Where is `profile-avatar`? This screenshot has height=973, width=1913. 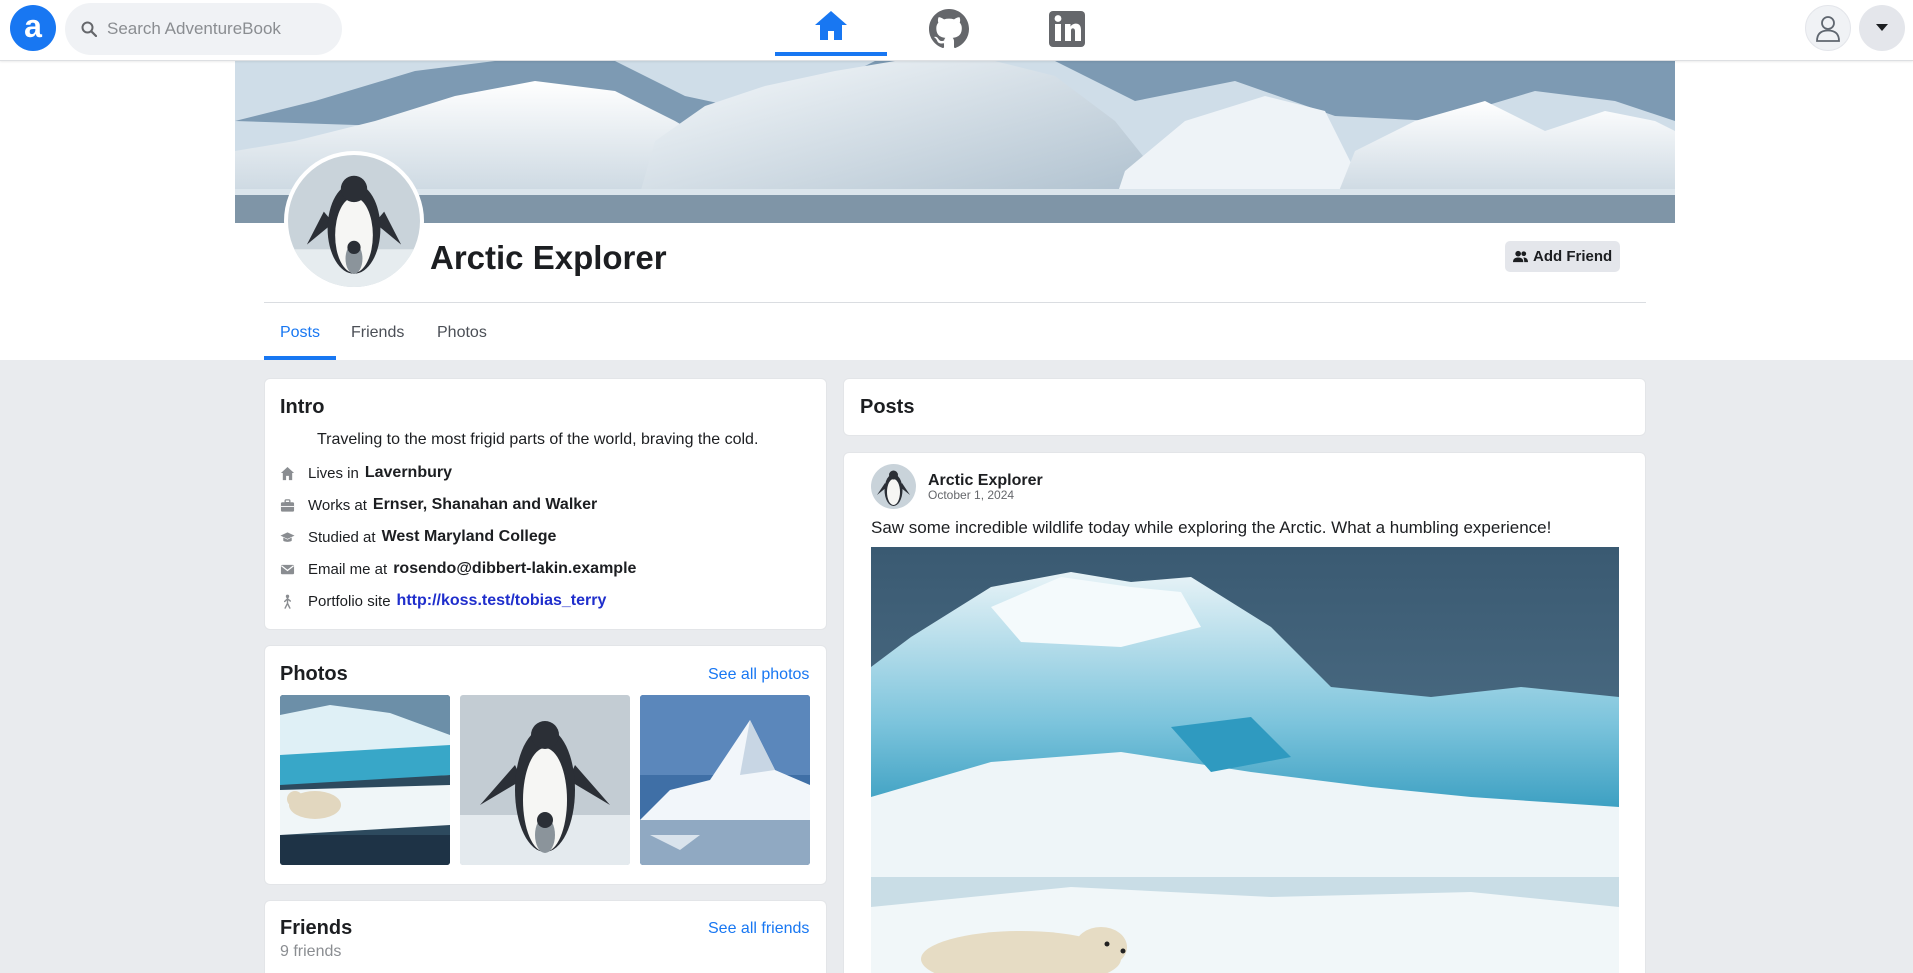
profile-avatar is located at coordinates (354, 221).